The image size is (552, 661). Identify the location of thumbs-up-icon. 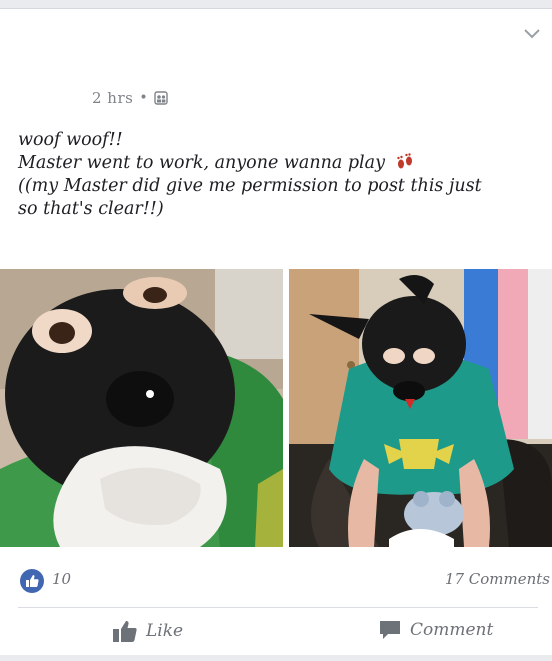
(125, 631).